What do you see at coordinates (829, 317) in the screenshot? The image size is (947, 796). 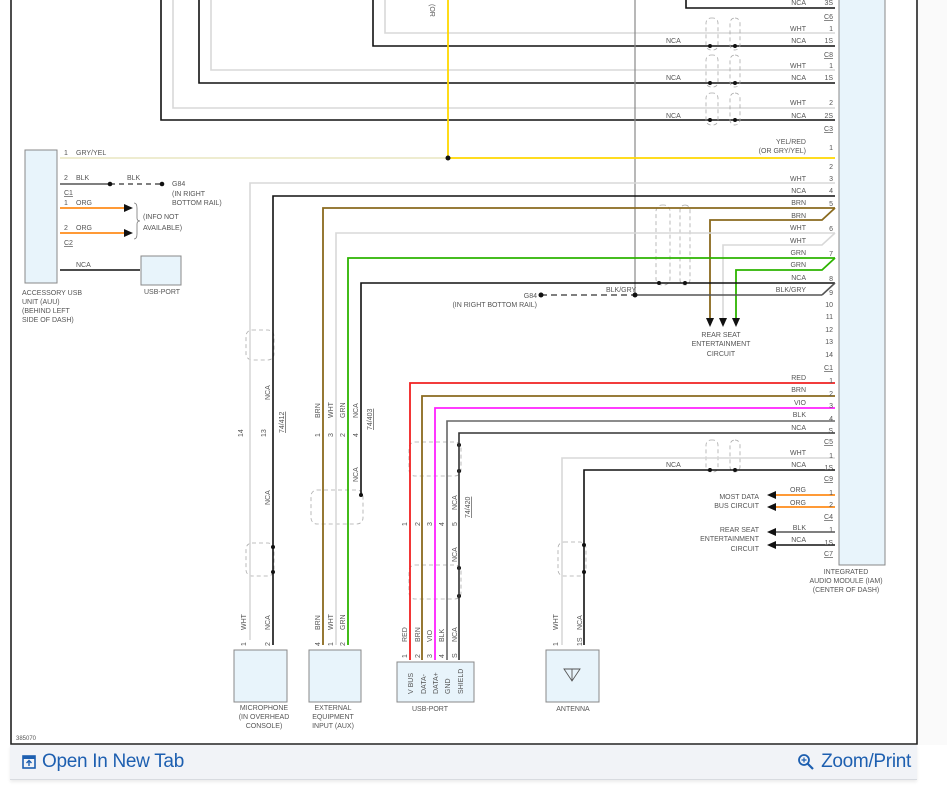 I see `svg-text: 11` at bounding box center [829, 317].